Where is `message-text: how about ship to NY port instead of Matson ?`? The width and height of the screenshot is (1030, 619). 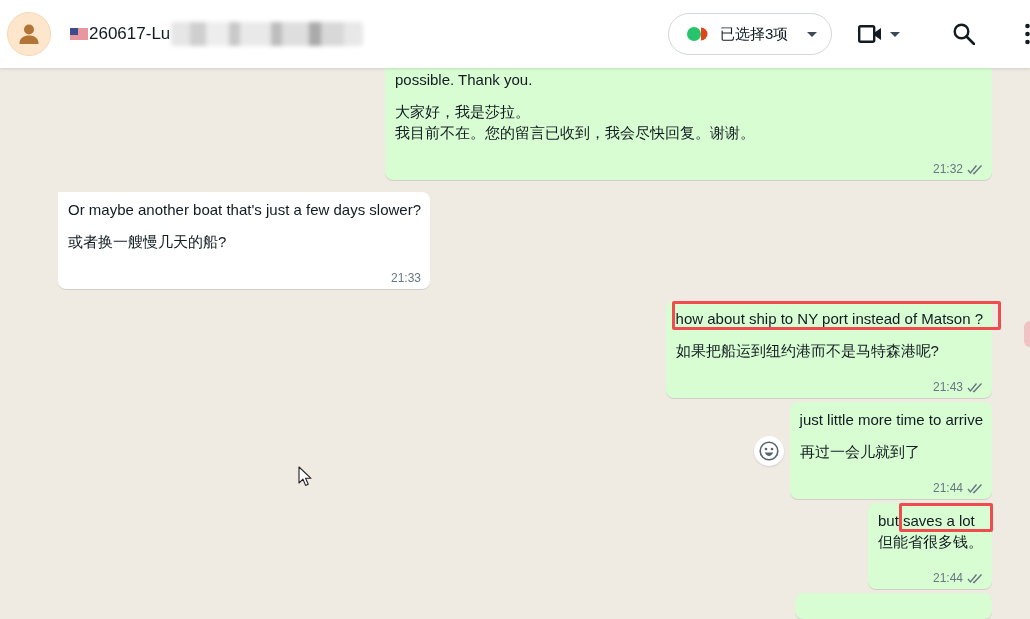
message-text: how about ship to NY port instead of Matson ? is located at coordinates (829, 319).